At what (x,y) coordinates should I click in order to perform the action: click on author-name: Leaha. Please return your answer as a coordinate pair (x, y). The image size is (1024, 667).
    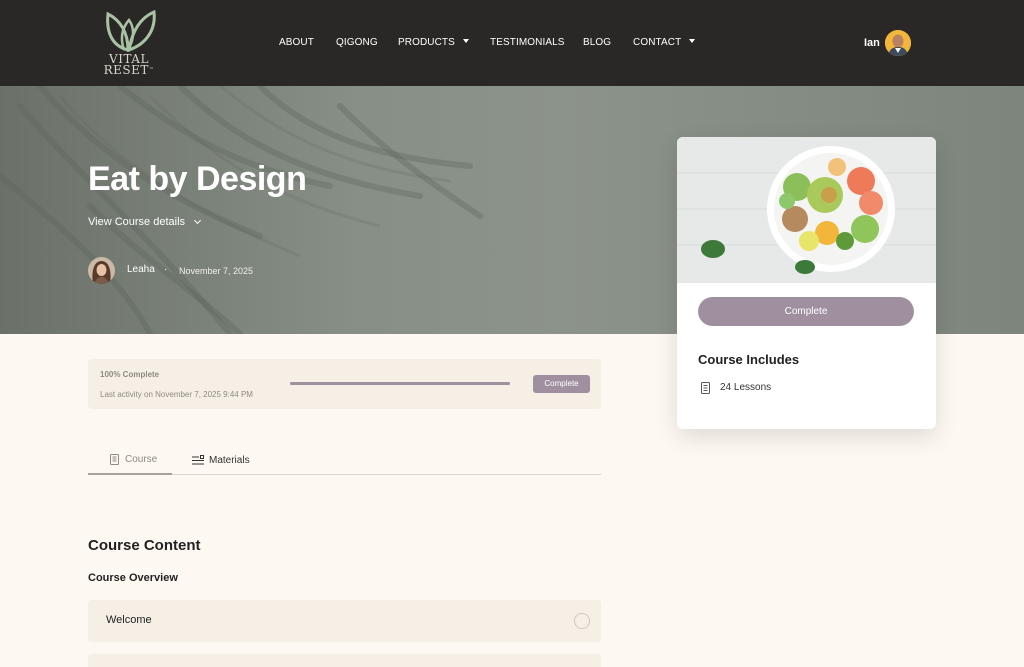
    Looking at the image, I should click on (141, 269).